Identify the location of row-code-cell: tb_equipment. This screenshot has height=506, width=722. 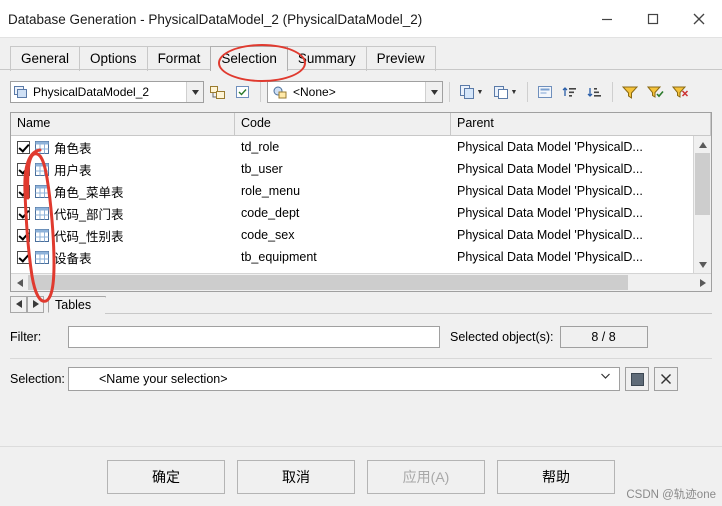
(279, 257).